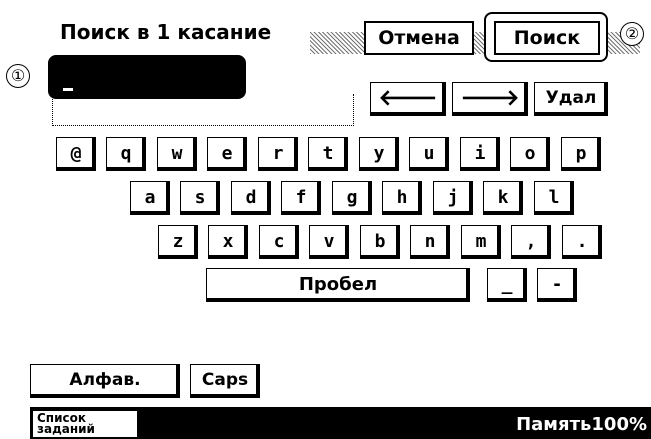 The image size is (651, 439). What do you see at coordinates (227, 154) in the screenshot?
I see `key-e: e` at bounding box center [227, 154].